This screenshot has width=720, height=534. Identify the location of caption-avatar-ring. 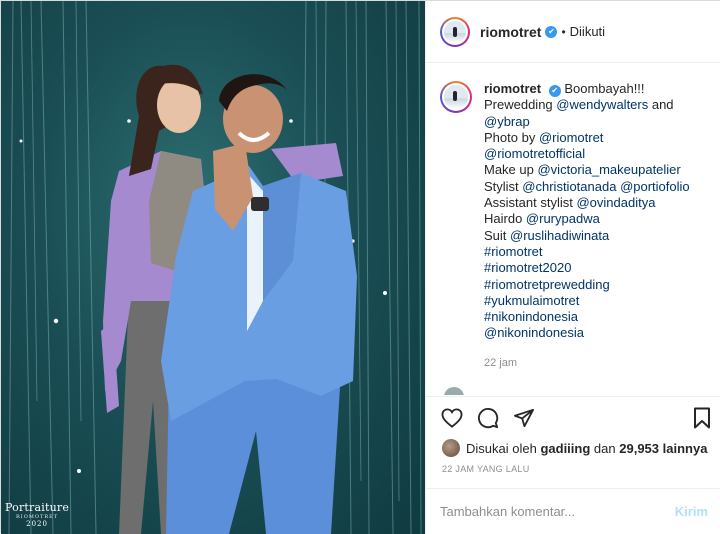
(456, 97).